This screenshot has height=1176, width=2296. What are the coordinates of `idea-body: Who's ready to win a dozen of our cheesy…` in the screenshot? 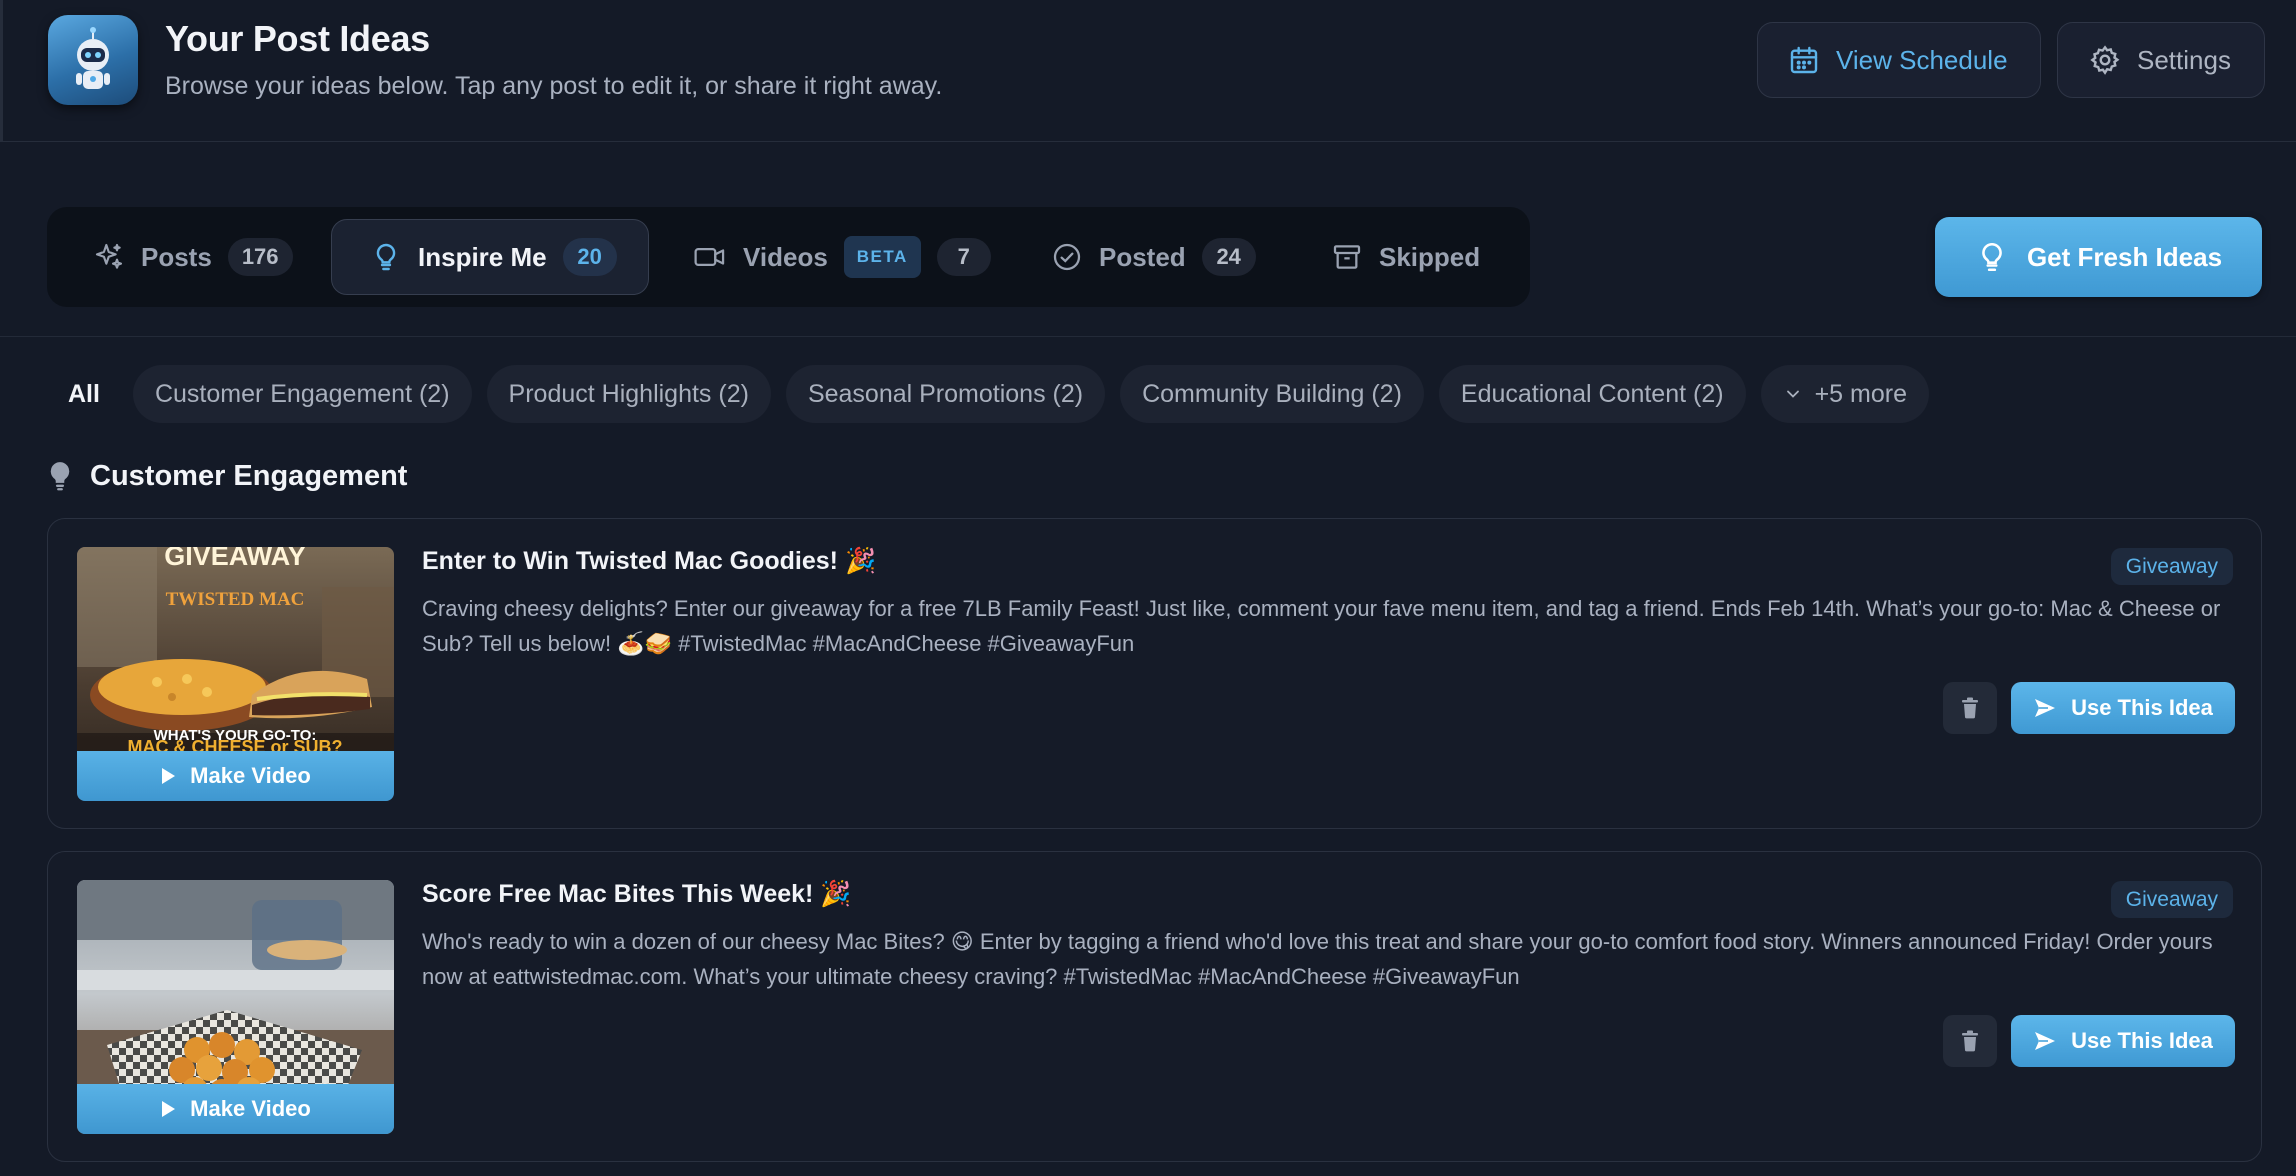 It's located at (1317, 959).